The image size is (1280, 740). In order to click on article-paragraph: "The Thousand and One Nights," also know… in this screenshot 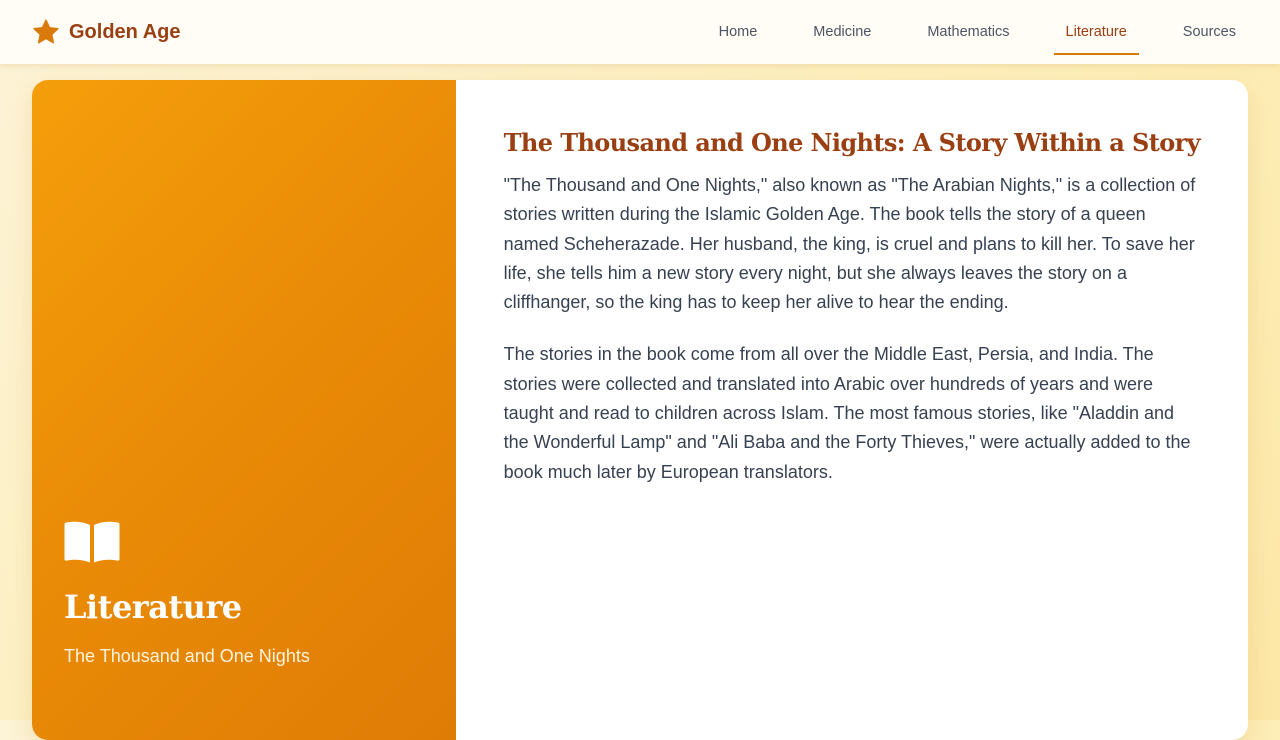, I will do `click(849, 244)`.